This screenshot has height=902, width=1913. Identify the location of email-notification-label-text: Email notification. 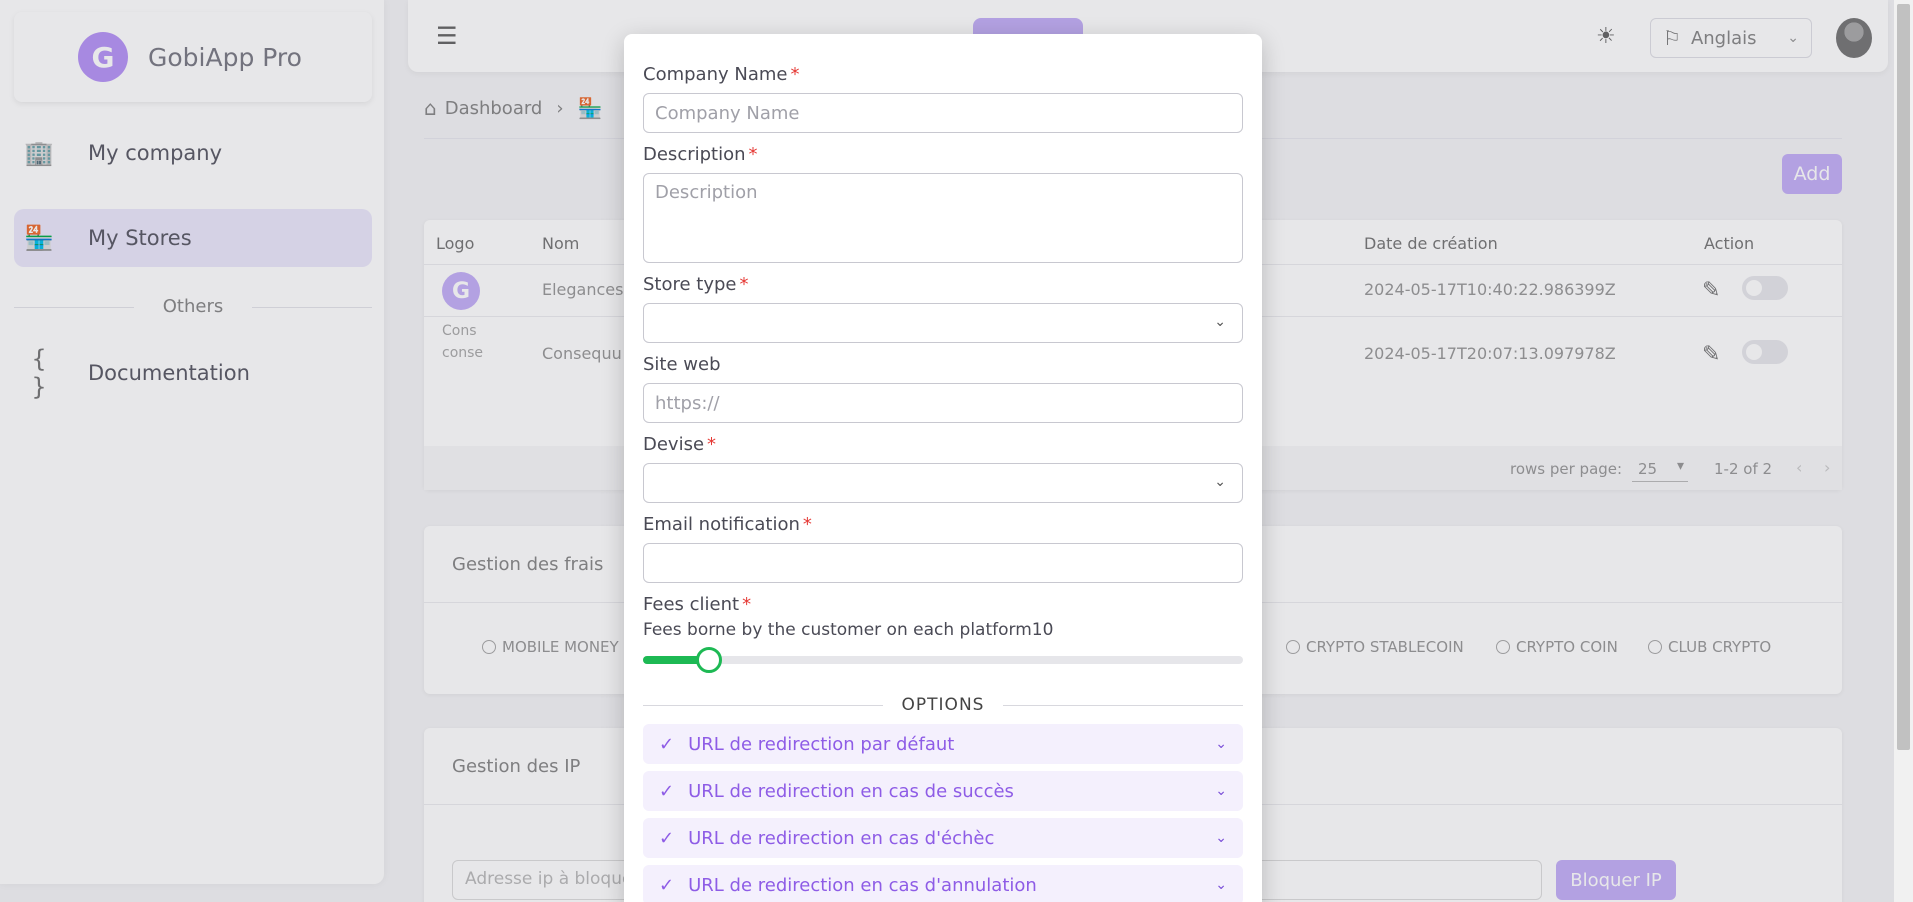
(721, 524).